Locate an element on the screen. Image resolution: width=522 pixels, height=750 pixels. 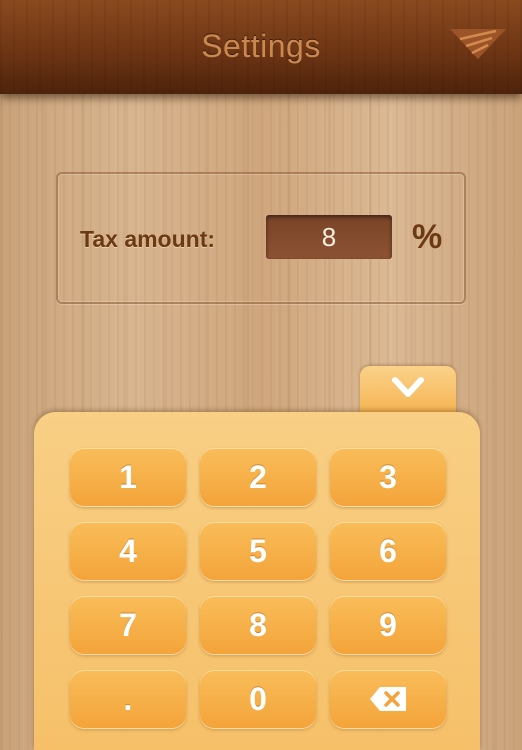
key-decimal: . is located at coordinates (128, 699).